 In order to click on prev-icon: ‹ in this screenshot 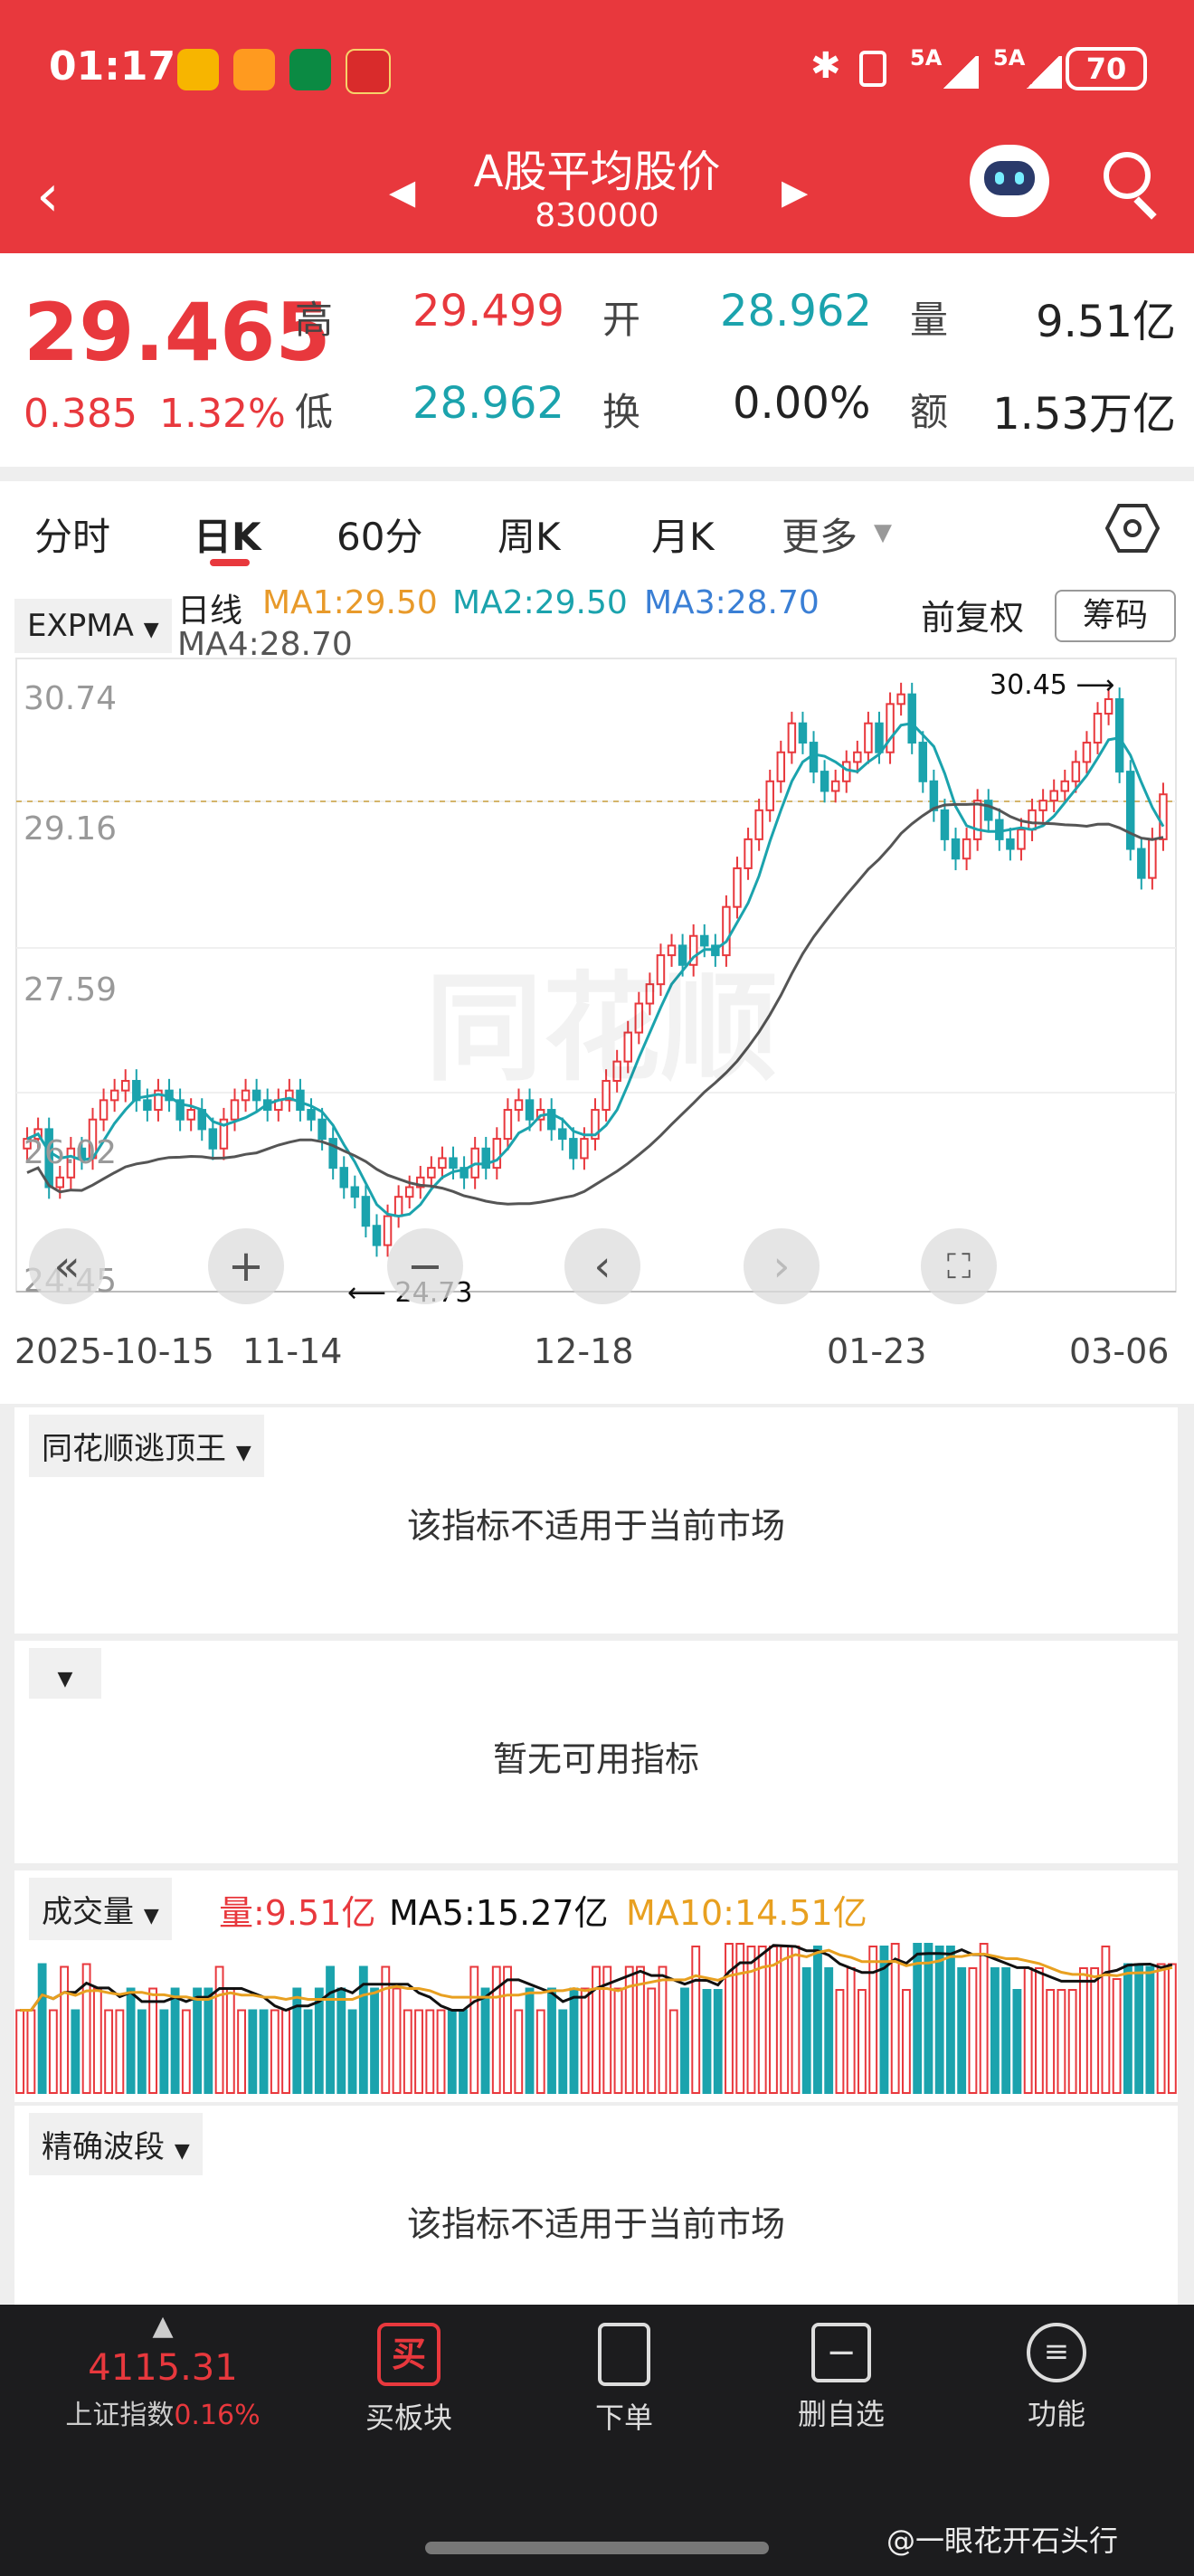, I will do `click(602, 1266)`.